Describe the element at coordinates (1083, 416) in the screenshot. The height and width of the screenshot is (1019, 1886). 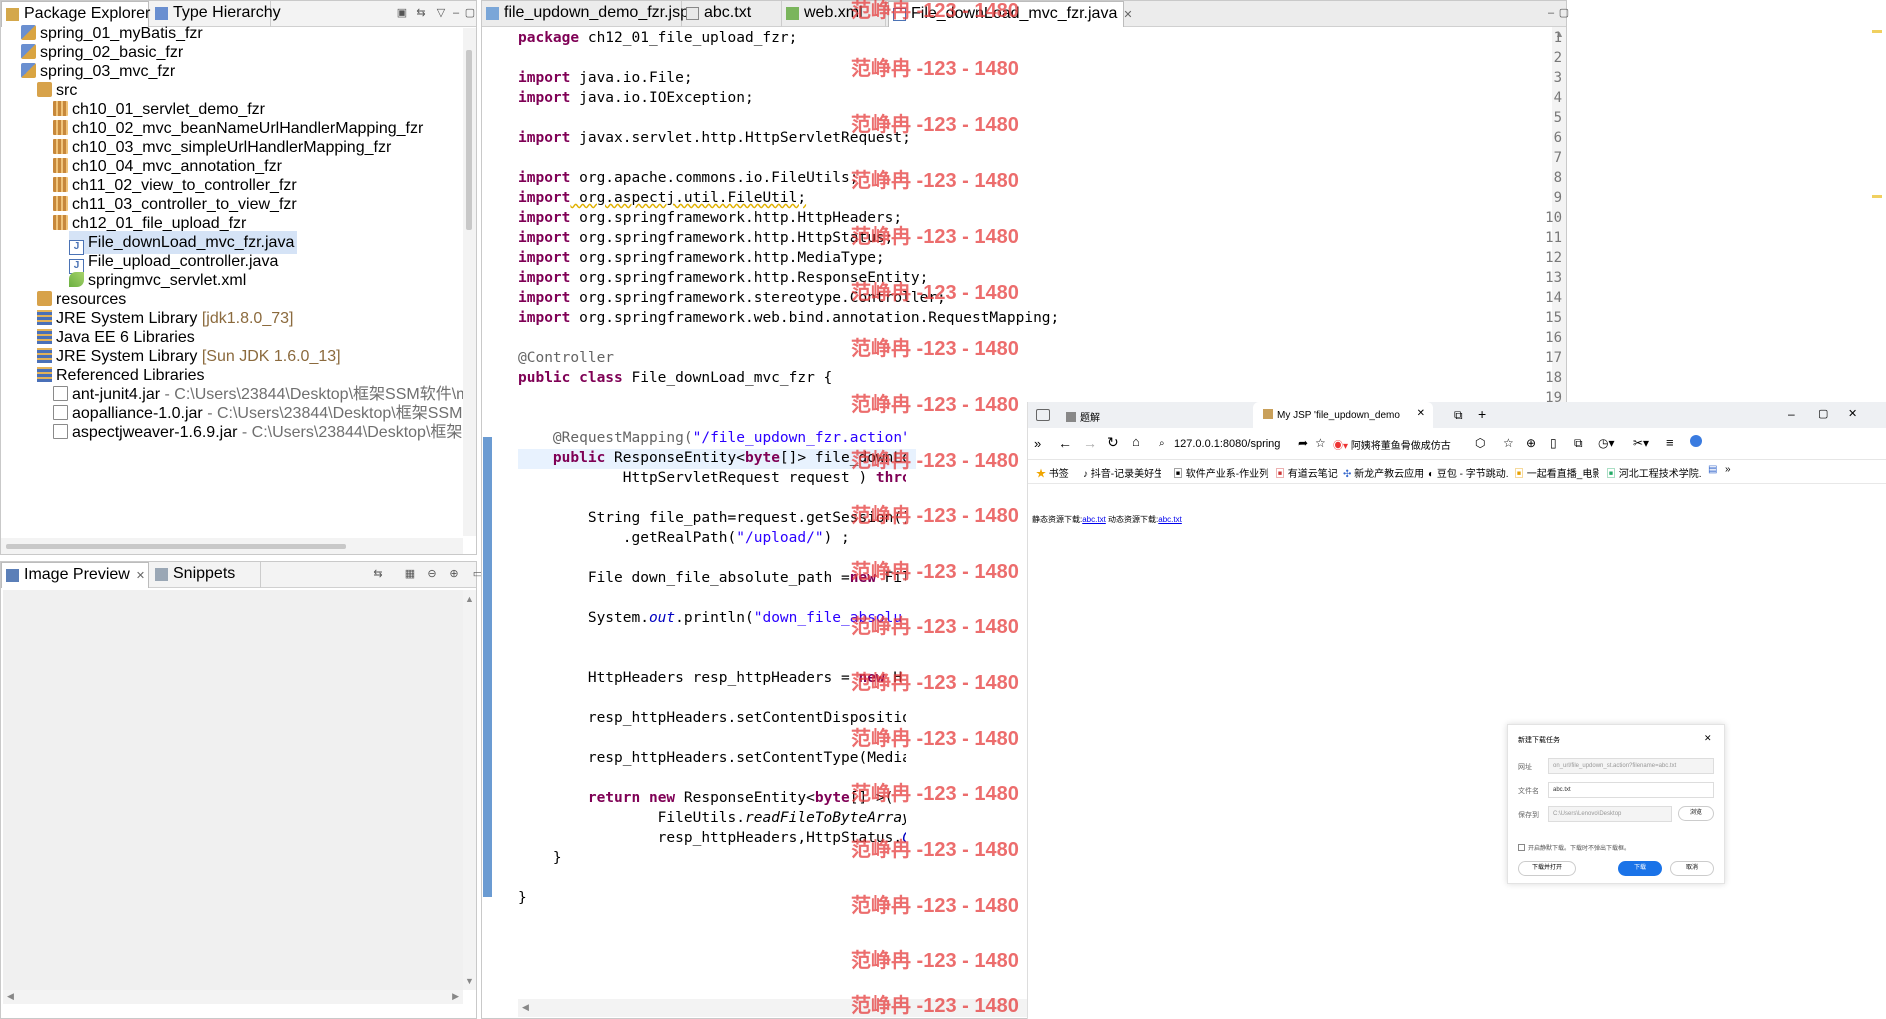
I see `browser-tab: 题解` at that location.